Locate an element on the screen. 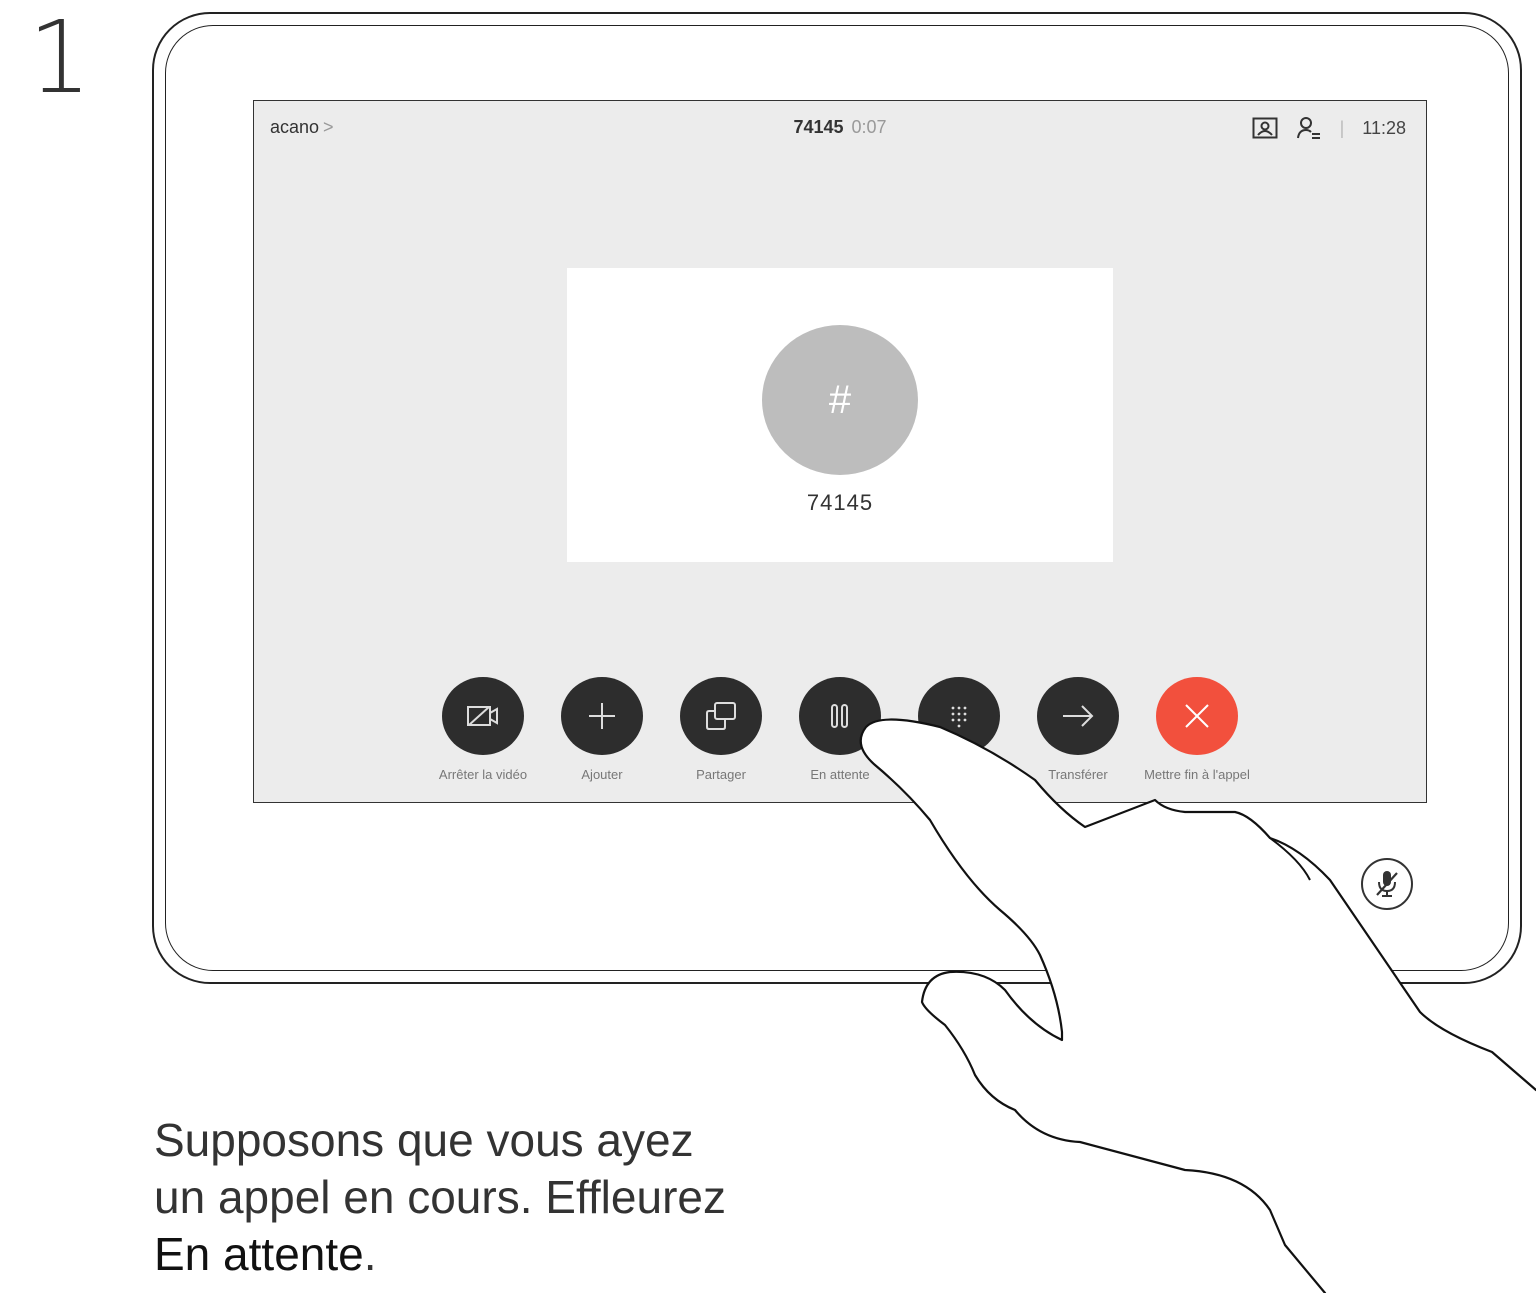 Image resolution: width=1536 pixels, height=1293 pixels. mute-microphone-button is located at coordinates (1387, 884).